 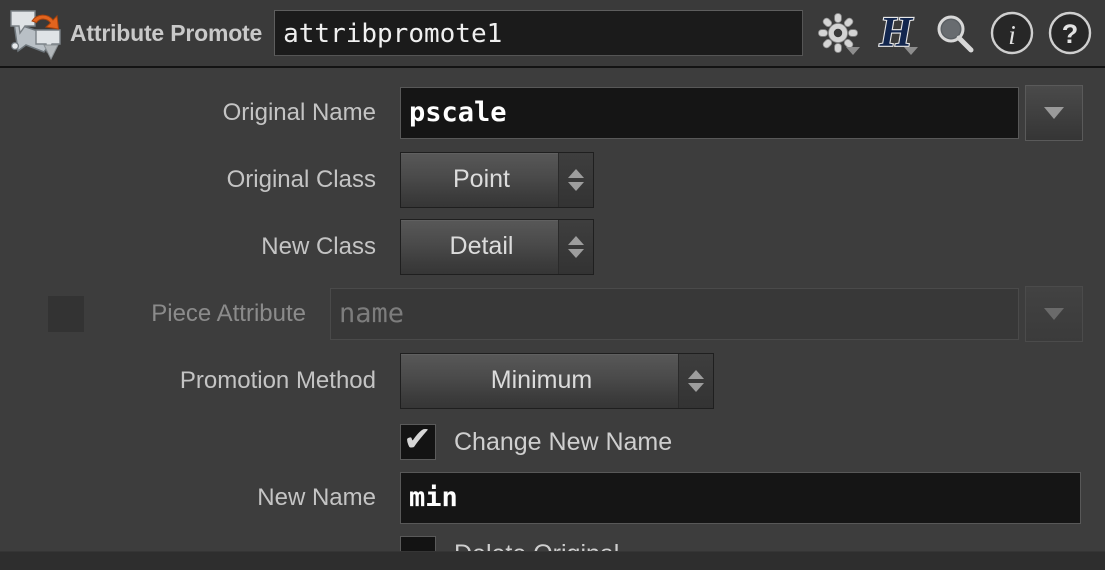 I want to click on piece-attribute-toggle, so click(x=66, y=313).